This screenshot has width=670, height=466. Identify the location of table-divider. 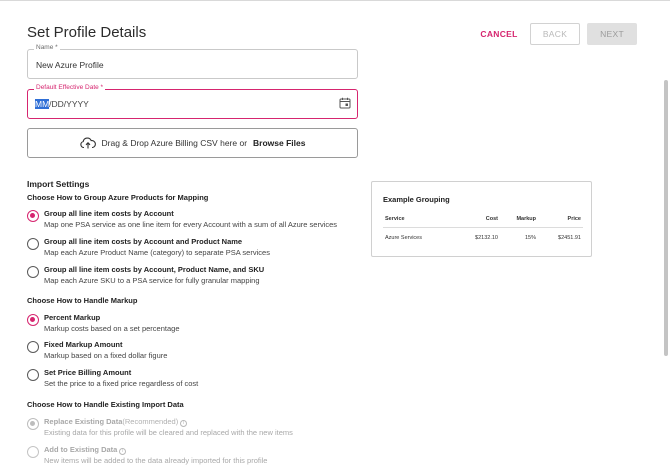
(483, 227).